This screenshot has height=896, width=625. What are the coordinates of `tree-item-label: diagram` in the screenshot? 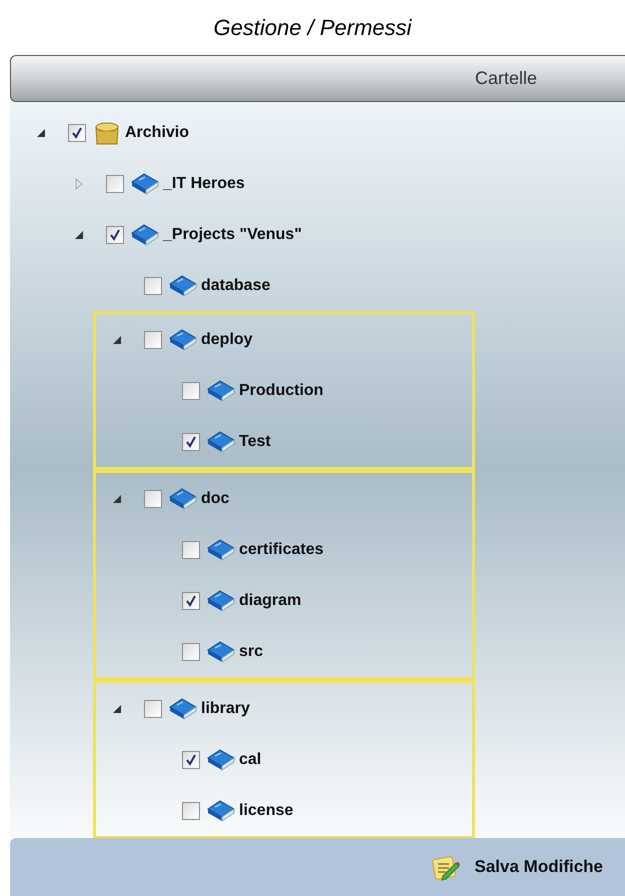 It's located at (270, 600).